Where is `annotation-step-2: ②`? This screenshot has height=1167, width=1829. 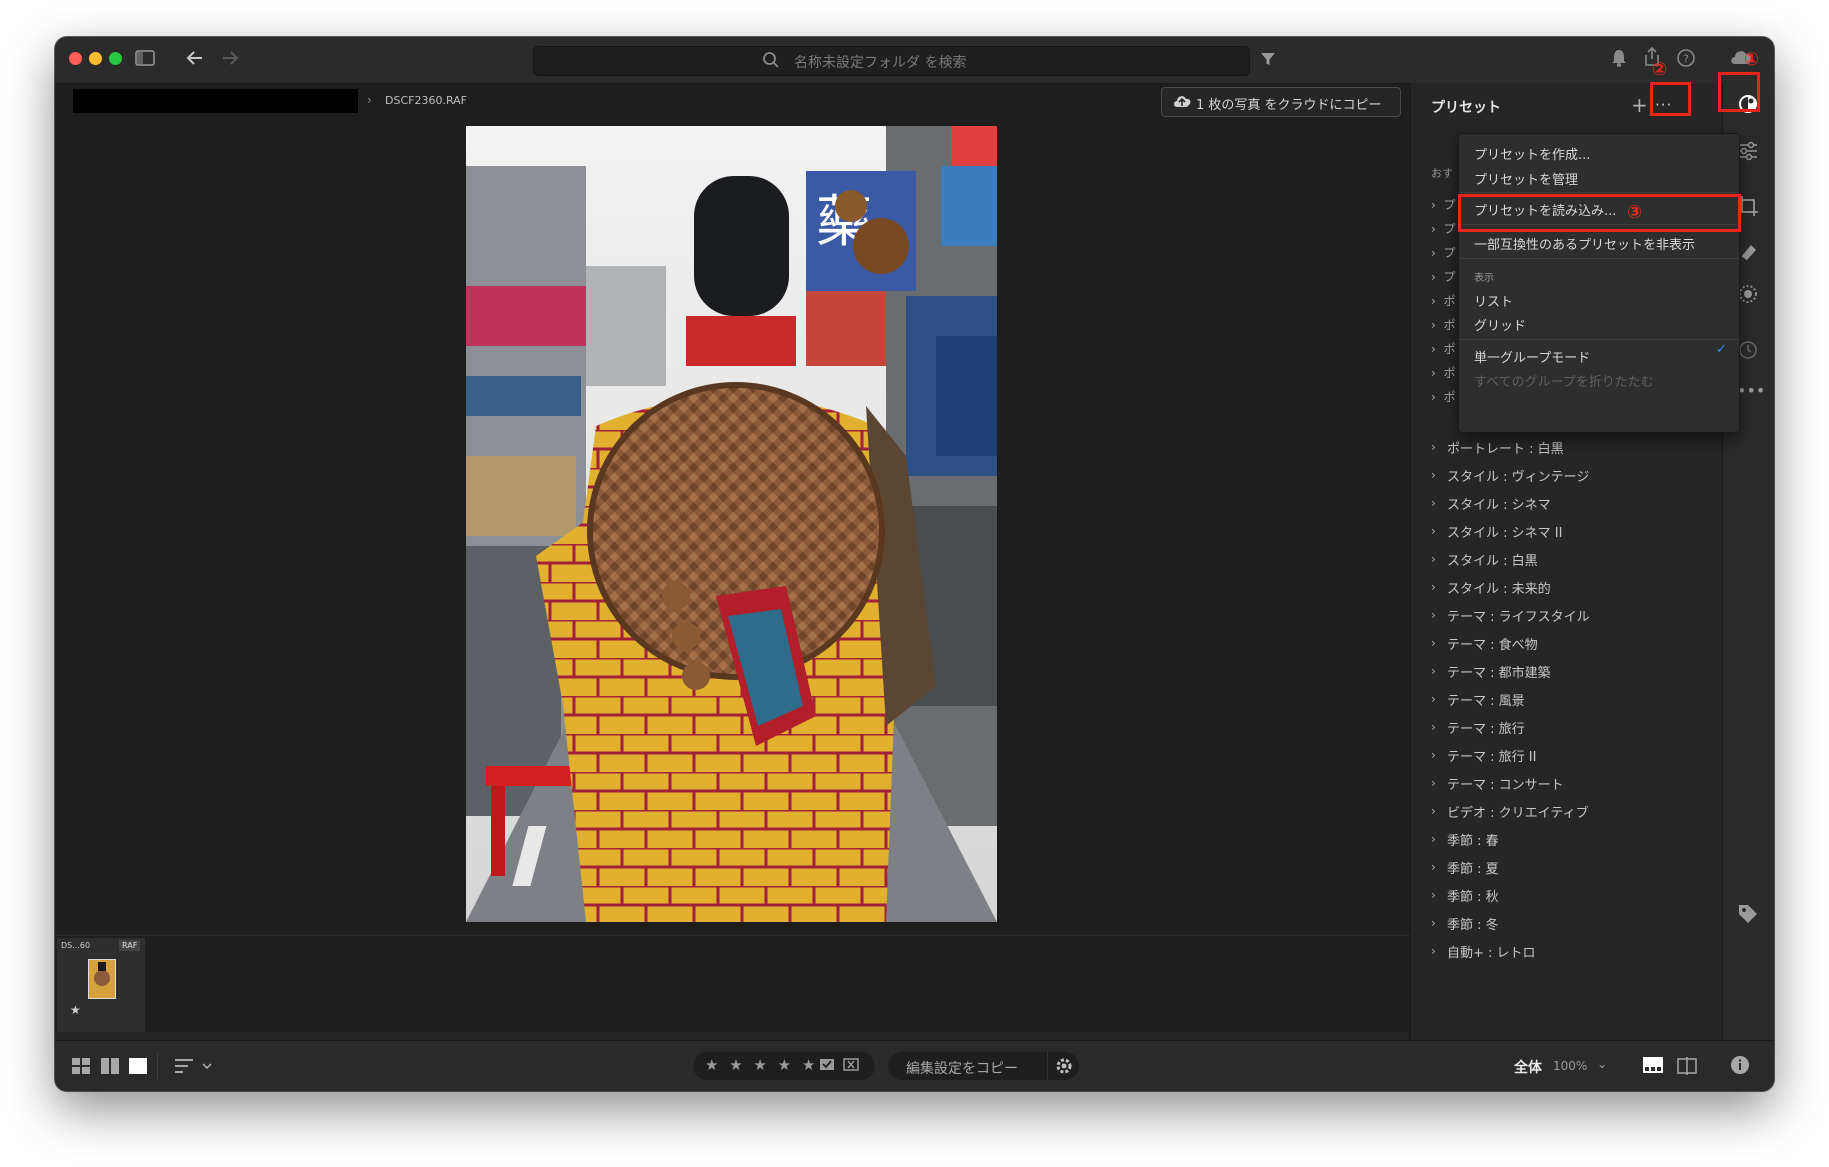 annotation-step-2: ② is located at coordinates (1660, 69).